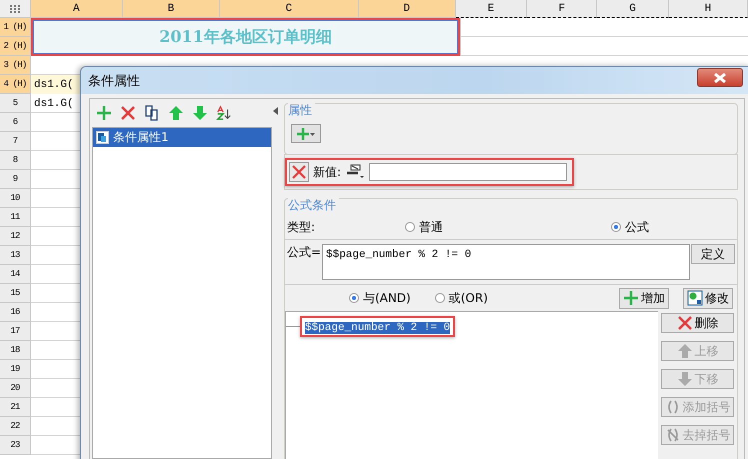  Describe the element at coordinates (15, 103) in the screenshot. I see `row-header: 5` at that location.